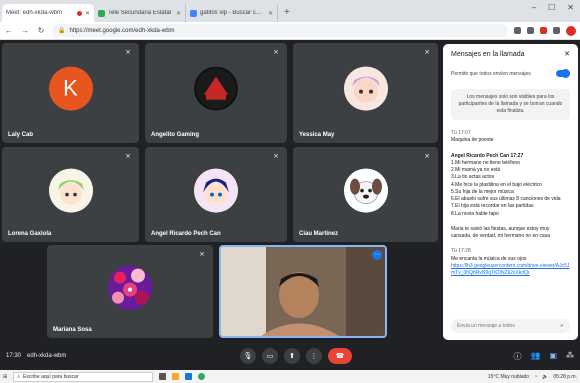 The image size is (580, 383). I want to click on more-options-button: ⋮, so click(314, 356).